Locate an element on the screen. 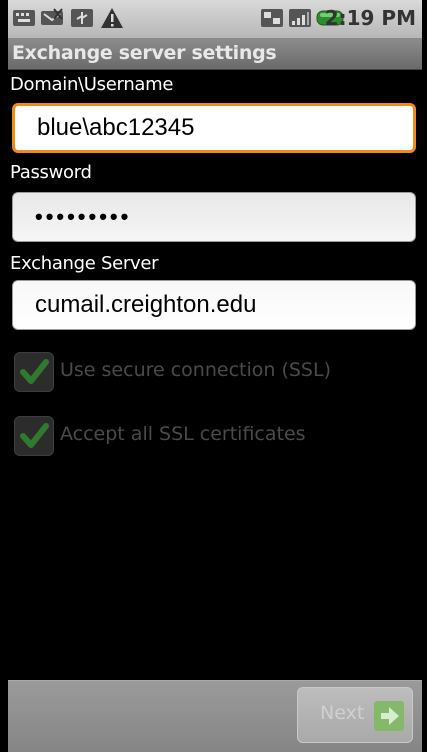 The height and width of the screenshot is (752, 427). next-arrow-icon is located at coordinates (389, 716).